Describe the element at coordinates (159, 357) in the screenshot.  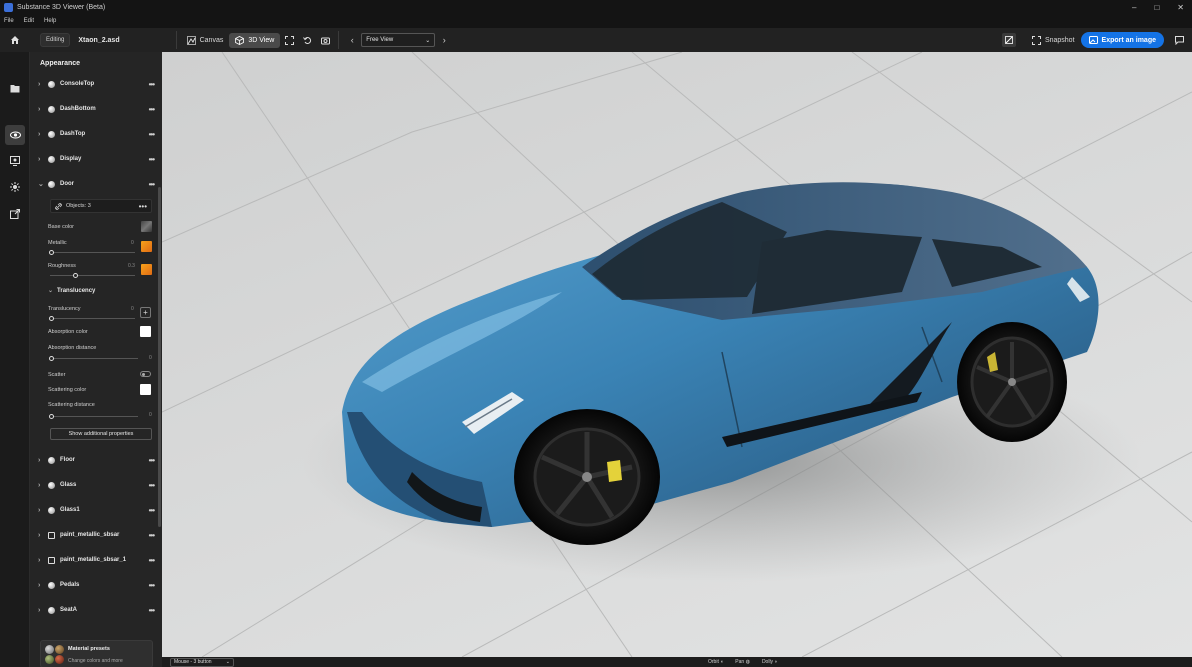
I see `panel-scrollbar` at that location.